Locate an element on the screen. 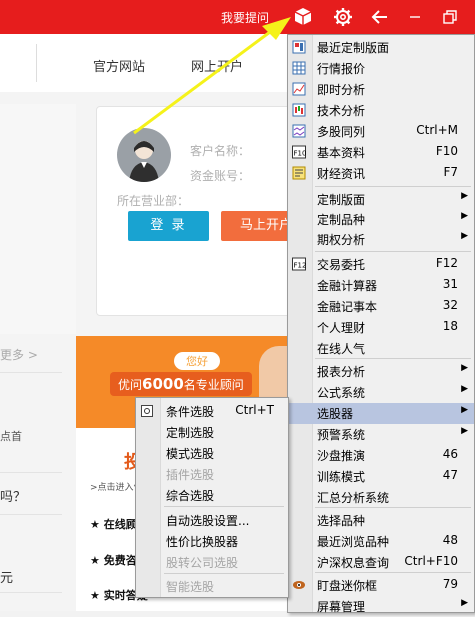 This screenshot has width=475, height=617. menu-item: 最近定制版面 is located at coordinates (381, 47).